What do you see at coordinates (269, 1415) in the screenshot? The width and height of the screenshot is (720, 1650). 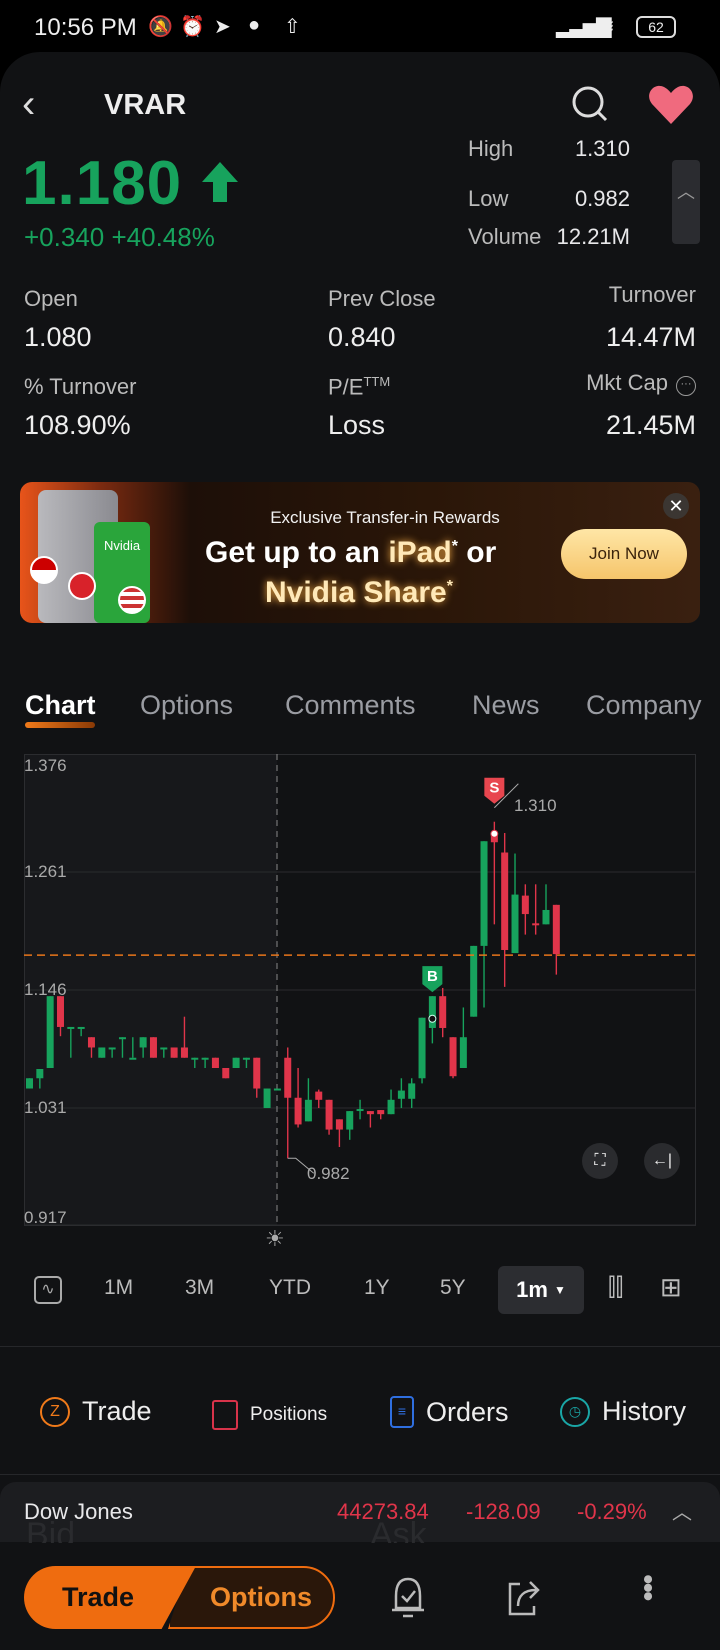 I see `action-positions: Positions` at bounding box center [269, 1415].